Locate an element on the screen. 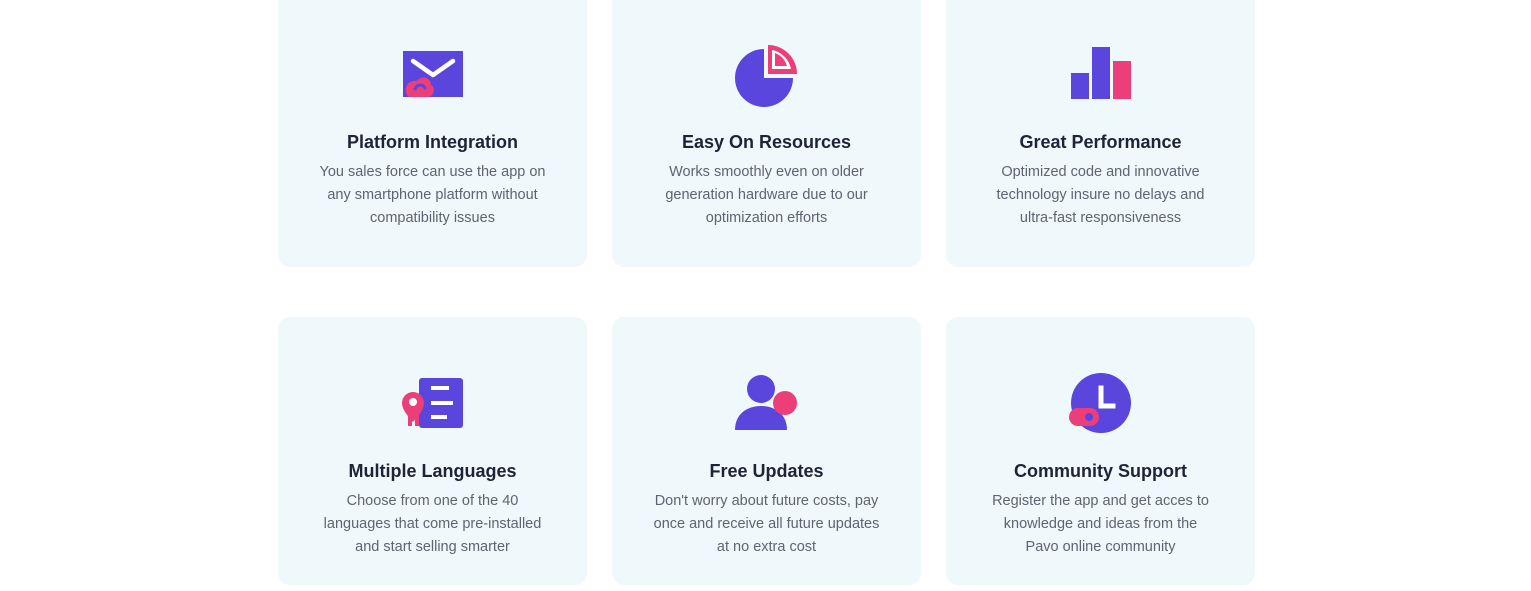  feature-title: Multiple Languages is located at coordinates (432, 471).